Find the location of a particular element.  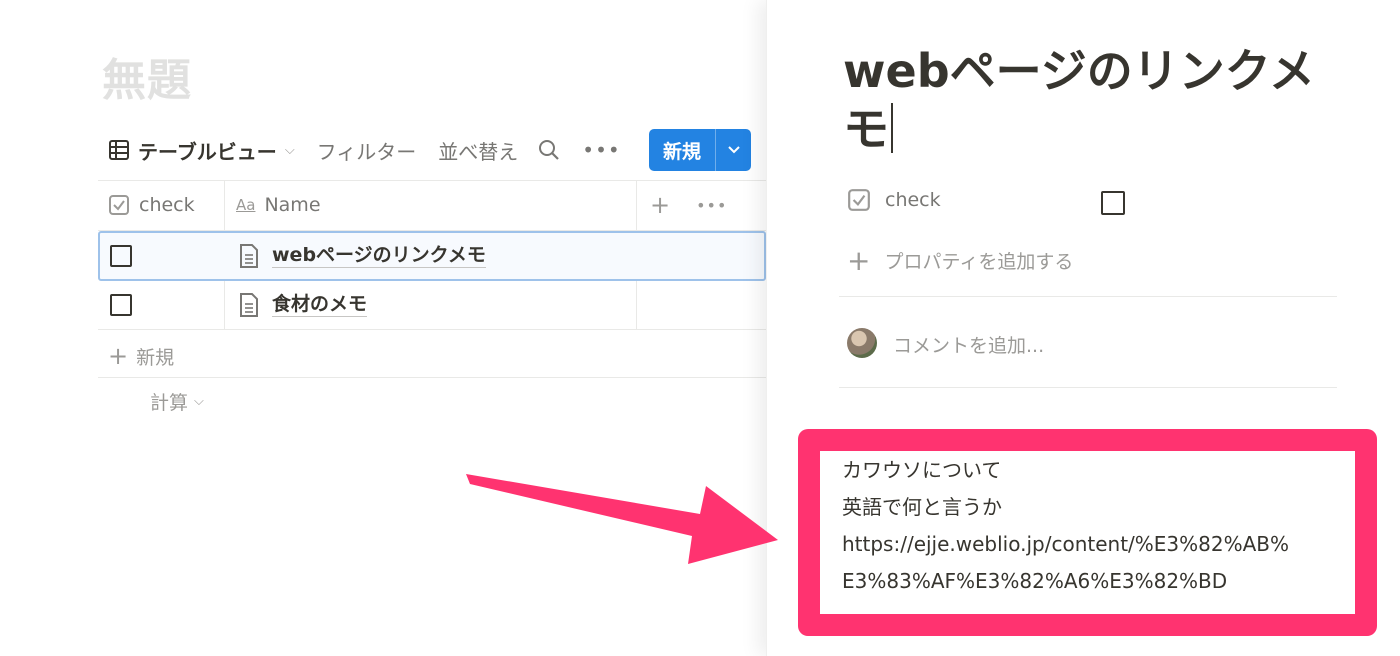

calculate-label: 計算 is located at coordinates (169, 403).